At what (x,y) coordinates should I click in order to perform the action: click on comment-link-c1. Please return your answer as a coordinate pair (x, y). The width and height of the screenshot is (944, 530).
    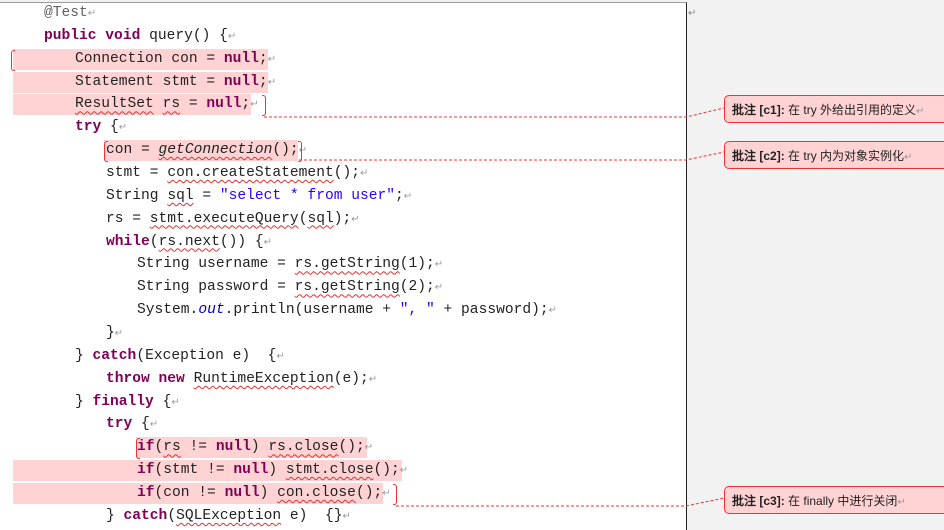
    Looking at the image, I should click on (494, 112).